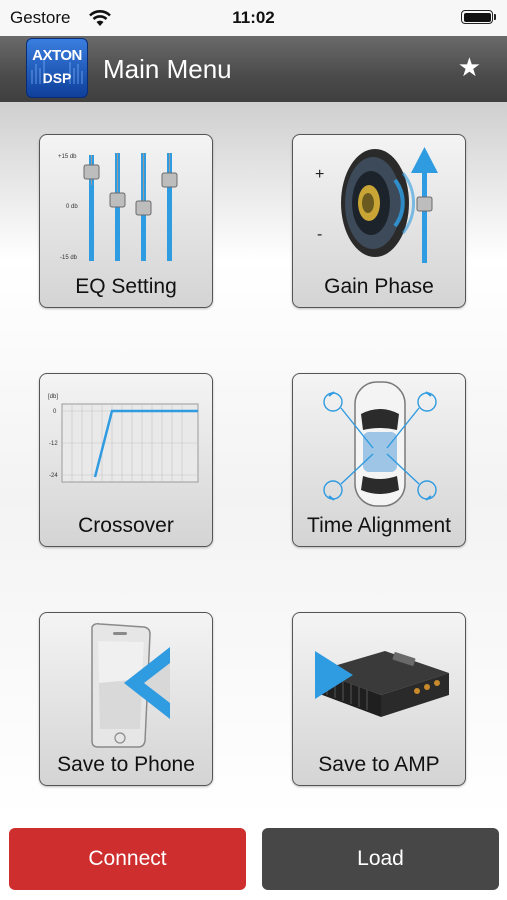  I want to click on page-title: Main Menu, so click(167, 69).